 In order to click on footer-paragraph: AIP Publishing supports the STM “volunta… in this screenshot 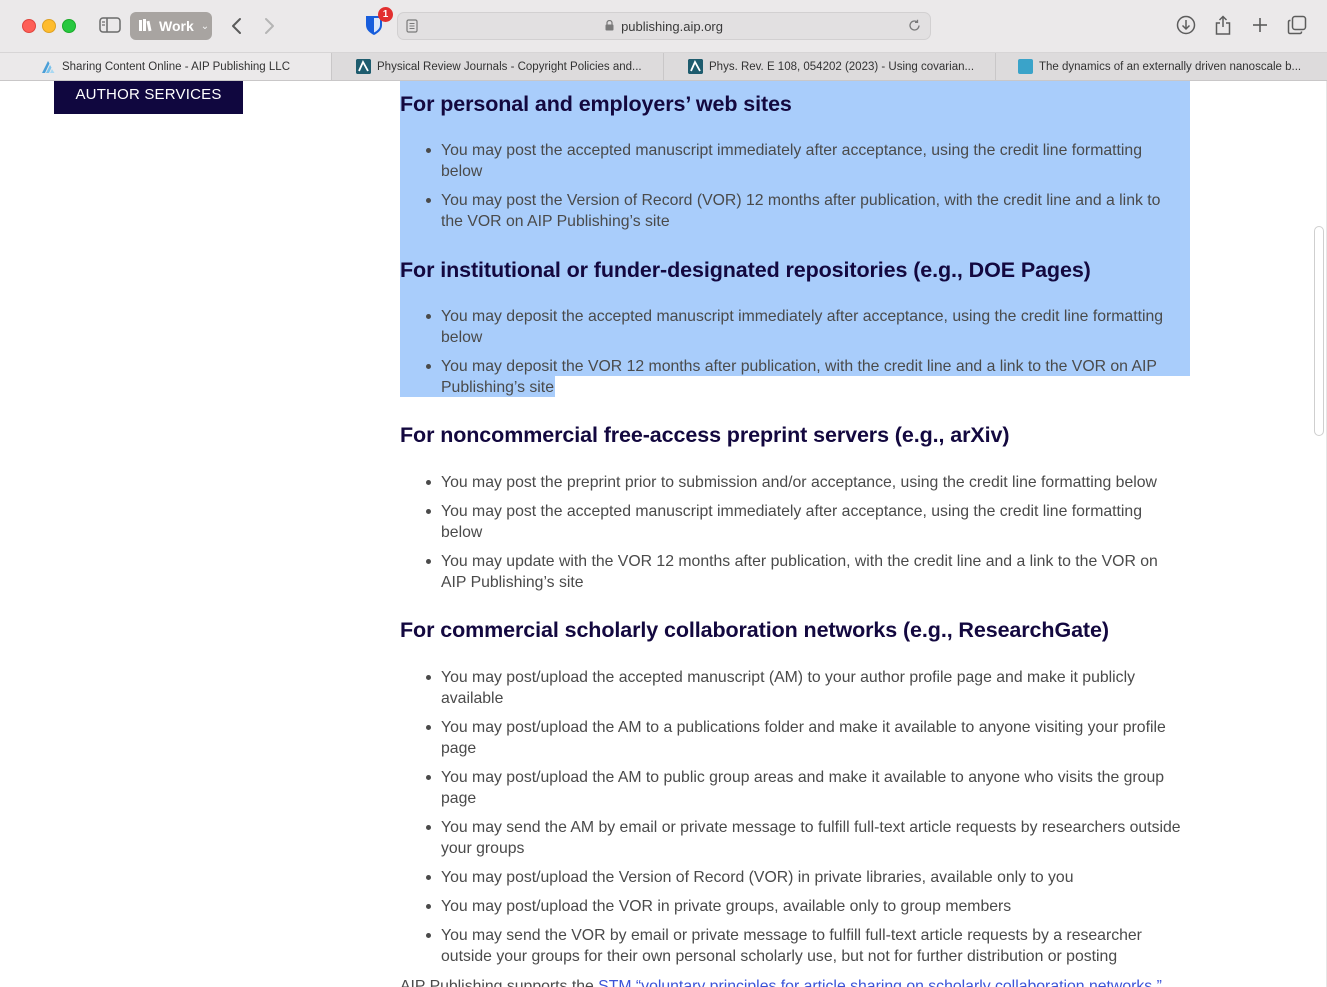, I will do `click(781, 982)`.